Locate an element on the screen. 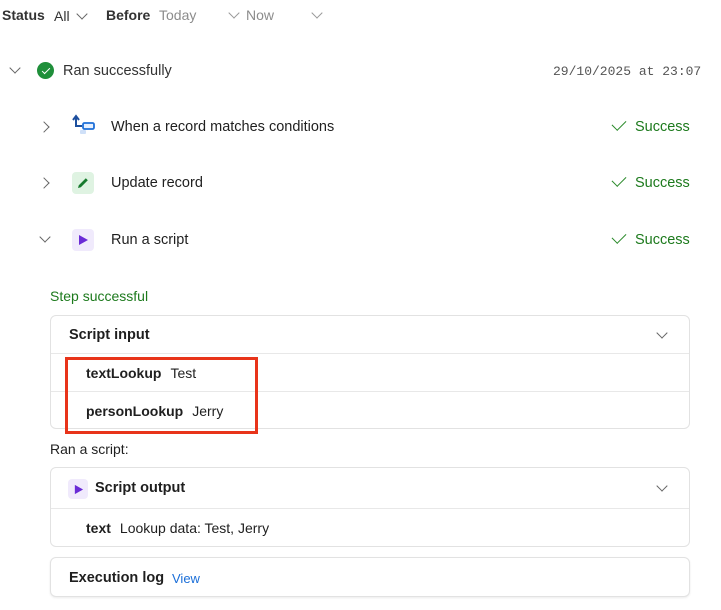  step-successful-label: Step successful is located at coordinates (99, 296).